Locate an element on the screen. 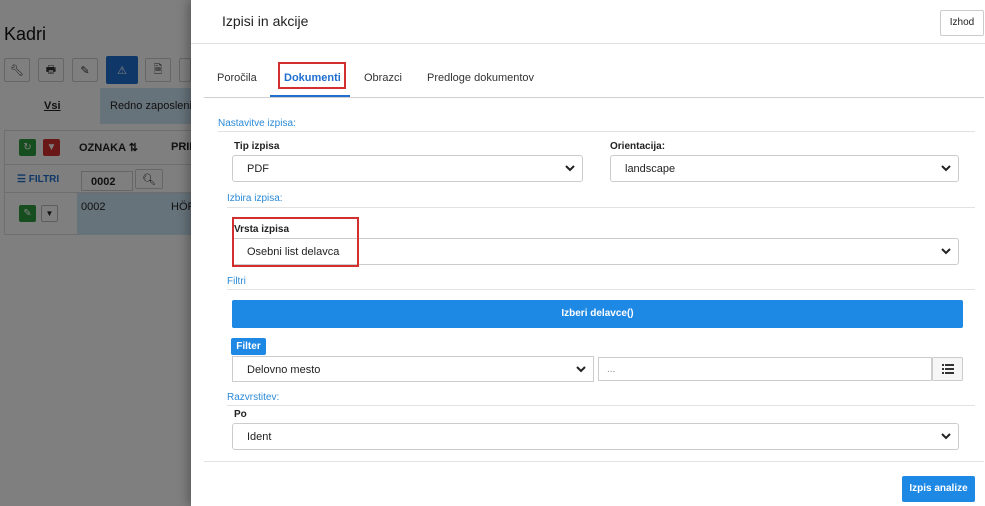  sort-by-label: Po is located at coordinates (240, 414).